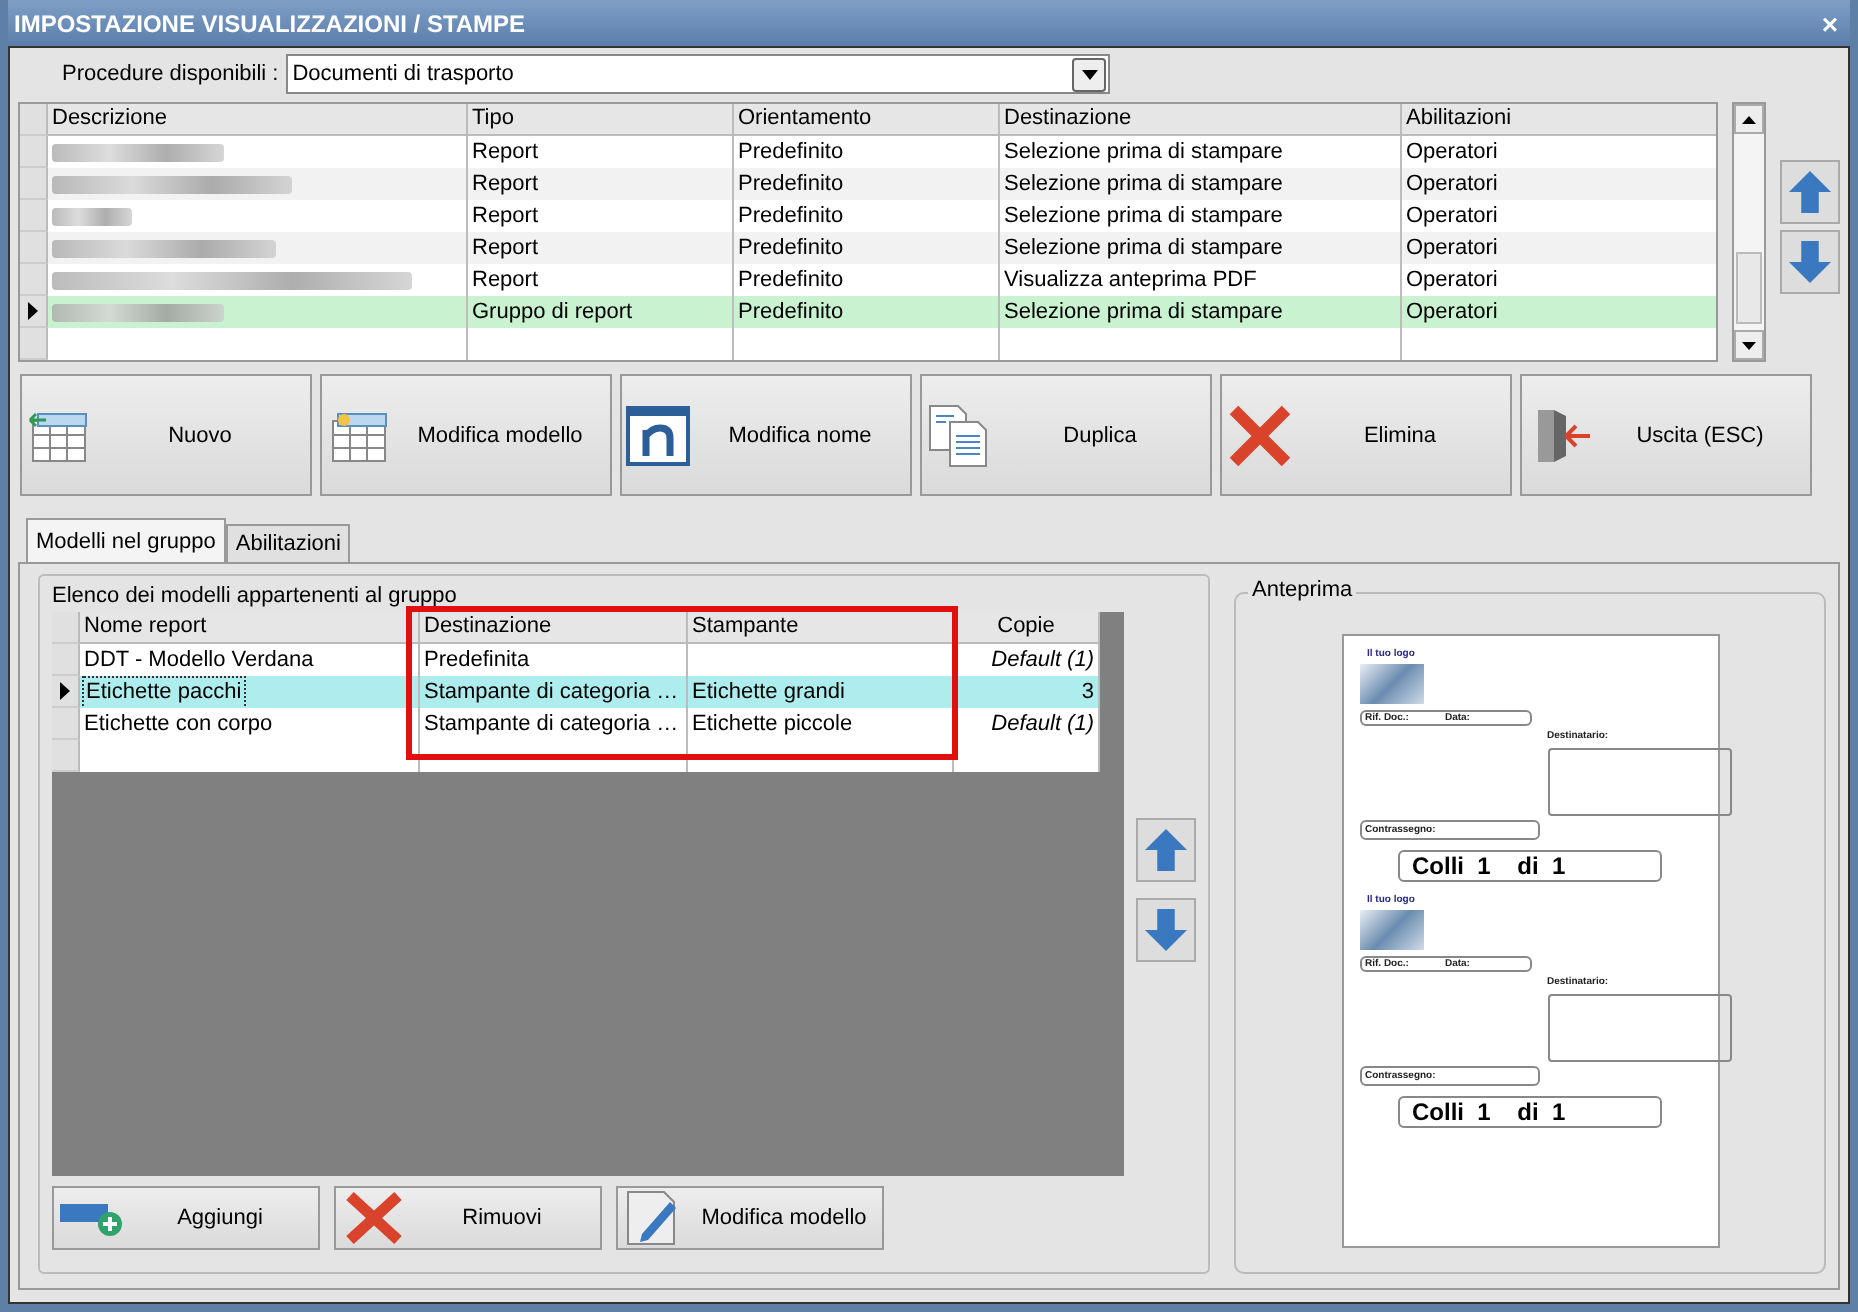  What do you see at coordinates (750, 1218) in the screenshot?
I see `action-button: Modifica modello` at bounding box center [750, 1218].